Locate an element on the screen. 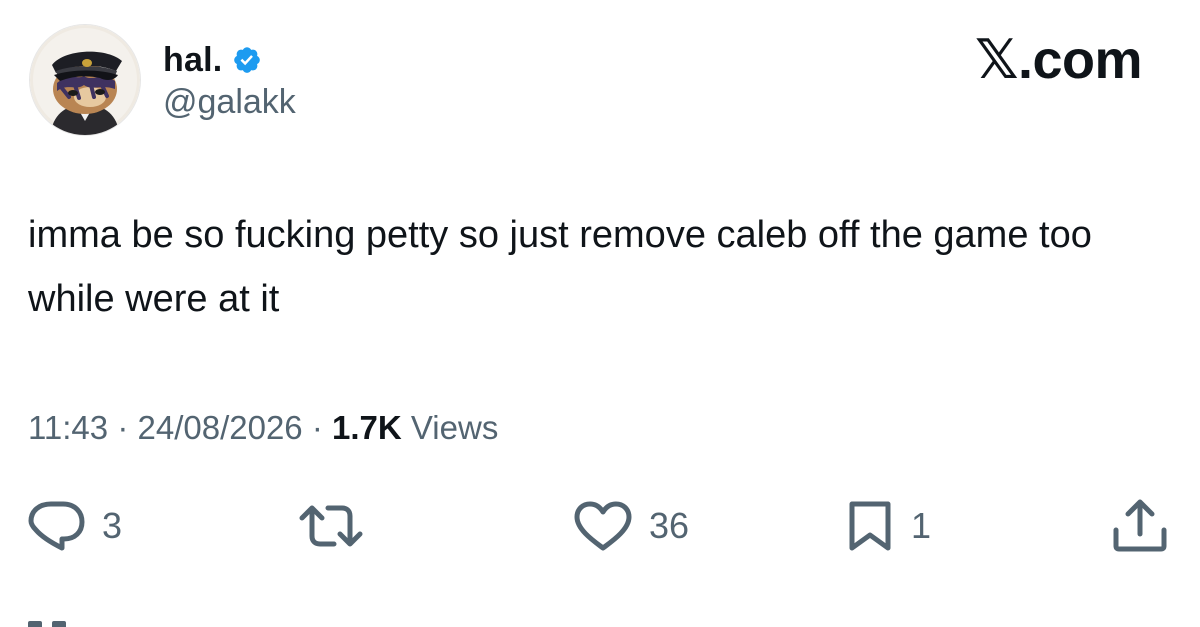  views-count: 1.7K is located at coordinates (367, 427).